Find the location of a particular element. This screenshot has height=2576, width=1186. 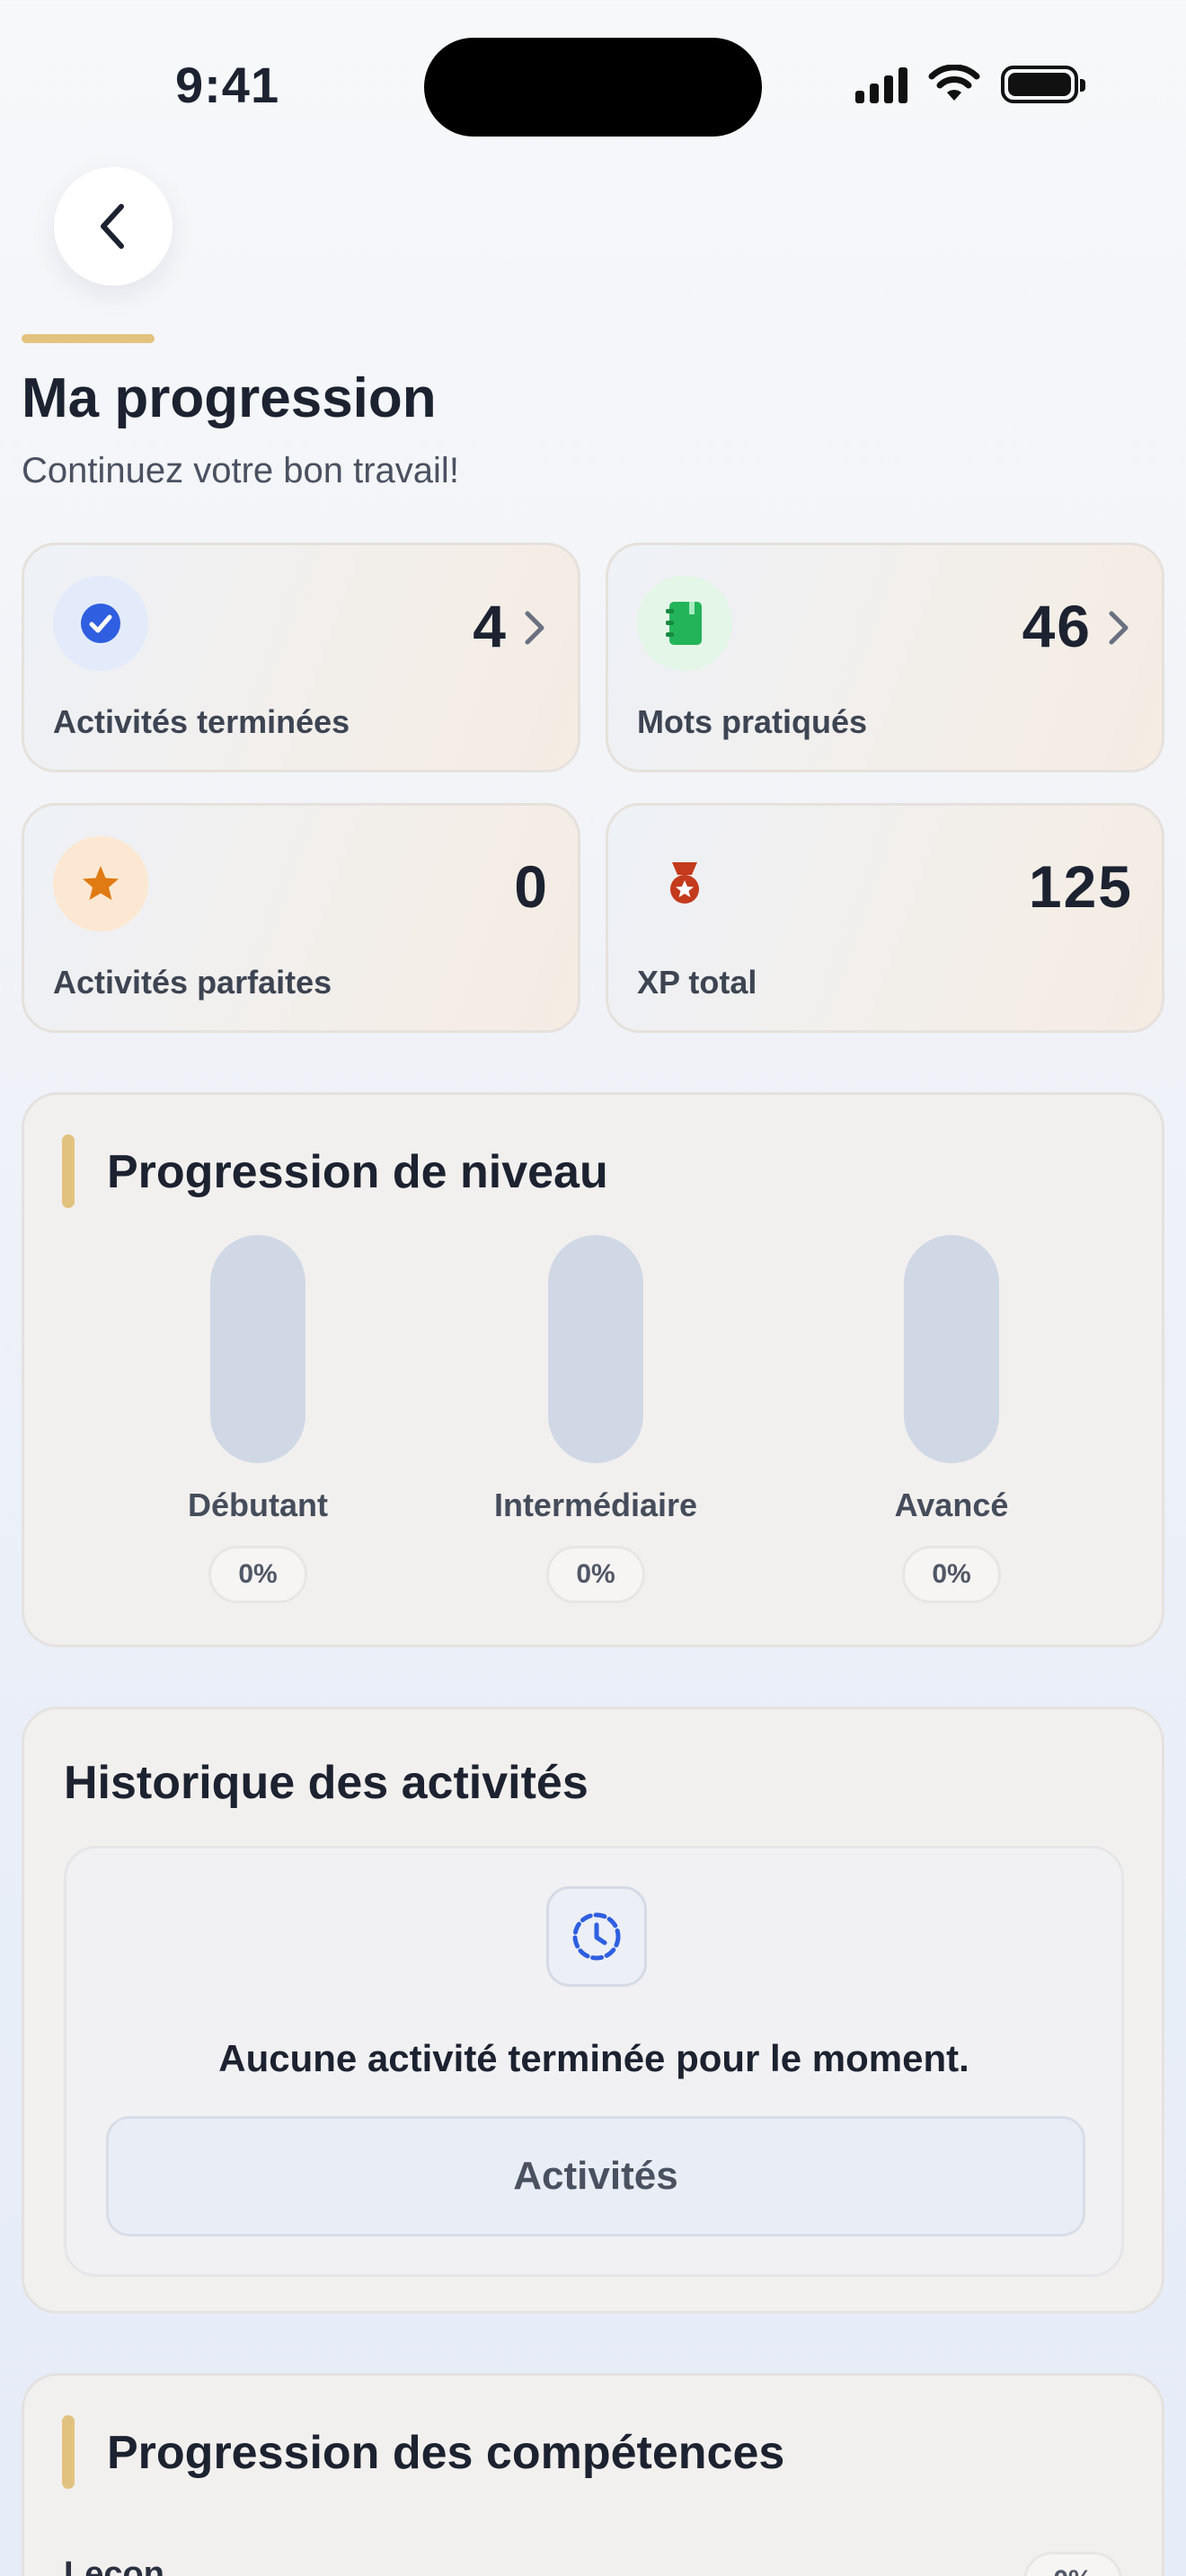

dynamic-island is located at coordinates (593, 87).